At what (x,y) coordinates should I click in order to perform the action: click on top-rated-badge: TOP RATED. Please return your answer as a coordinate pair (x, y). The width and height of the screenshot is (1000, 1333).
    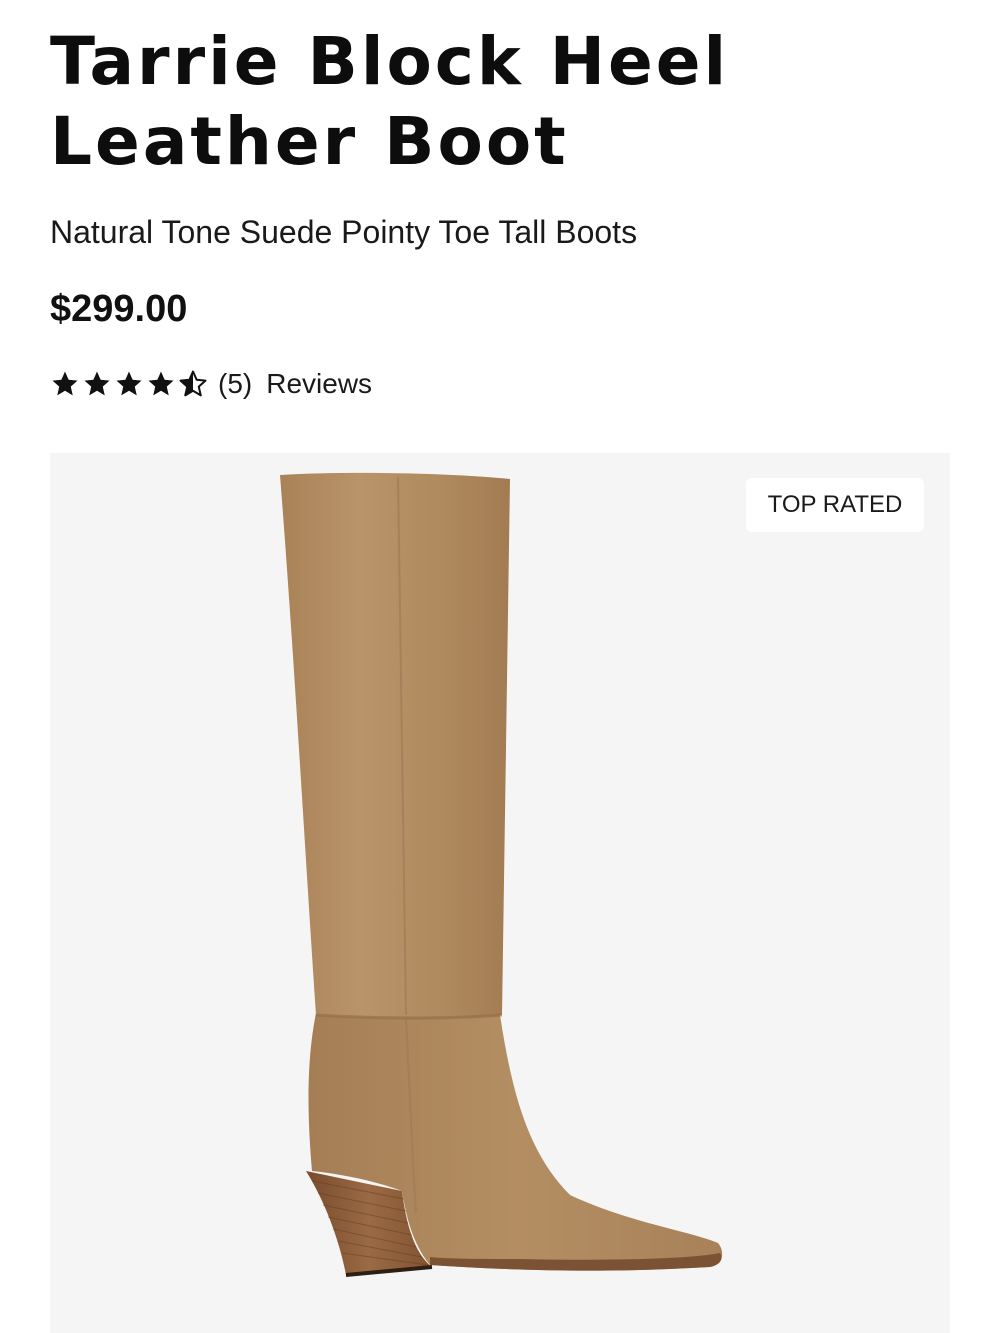
    Looking at the image, I should click on (835, 505).